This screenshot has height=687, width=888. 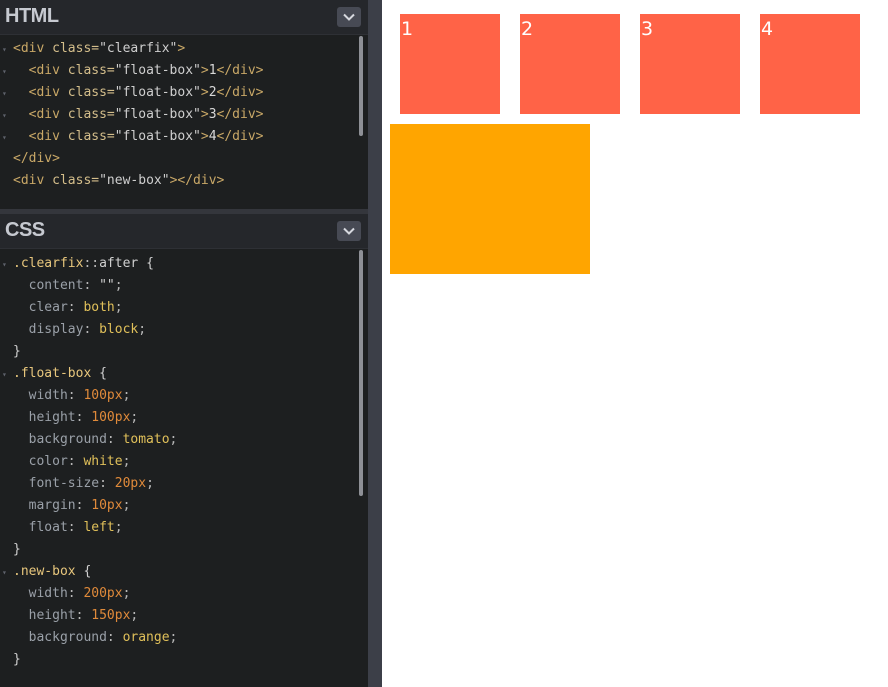 I want to click on css-code-line: background: tomato;, so click(x=180, y=440).